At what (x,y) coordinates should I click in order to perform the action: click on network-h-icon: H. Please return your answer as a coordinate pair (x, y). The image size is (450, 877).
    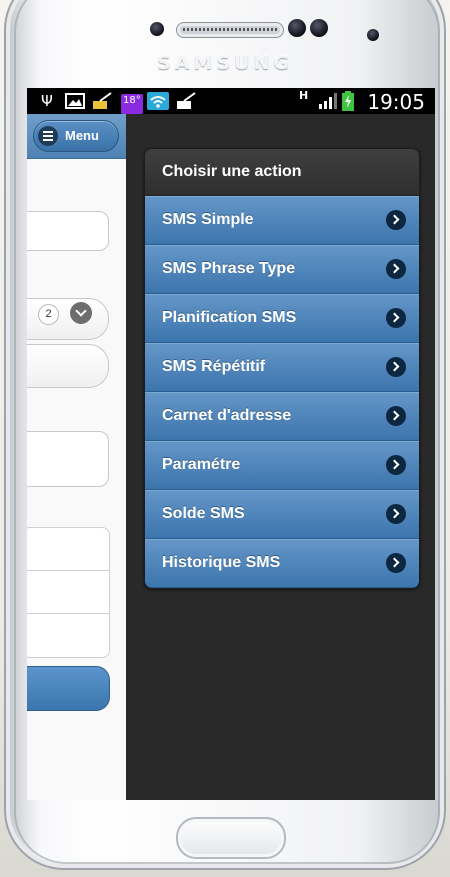
    Looking at the image, I should click on (304, 95).